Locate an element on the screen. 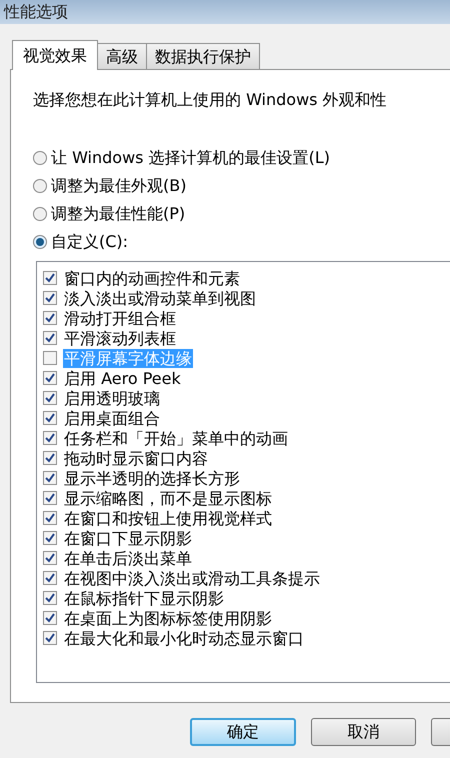  effect-label: 滑动打开组合框 is located at coordinates (120, 318).